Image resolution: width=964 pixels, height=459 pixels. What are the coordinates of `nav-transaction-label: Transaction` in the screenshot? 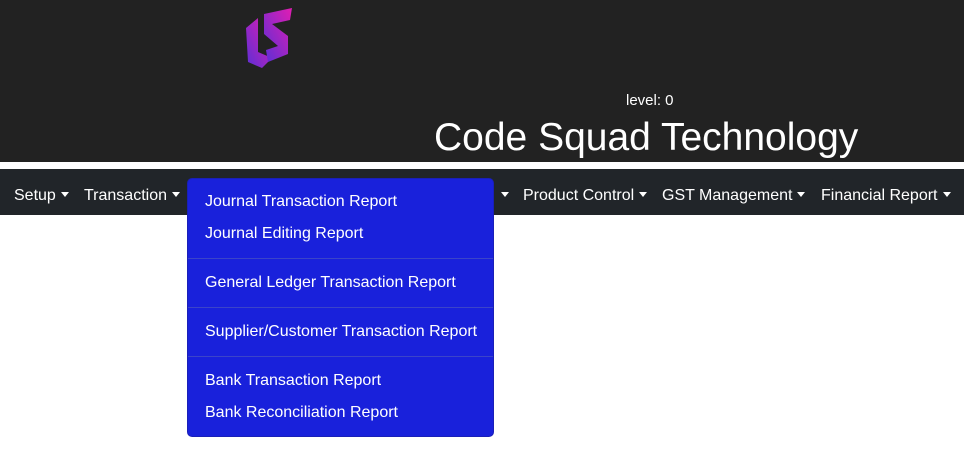 It's located at (125, 195).